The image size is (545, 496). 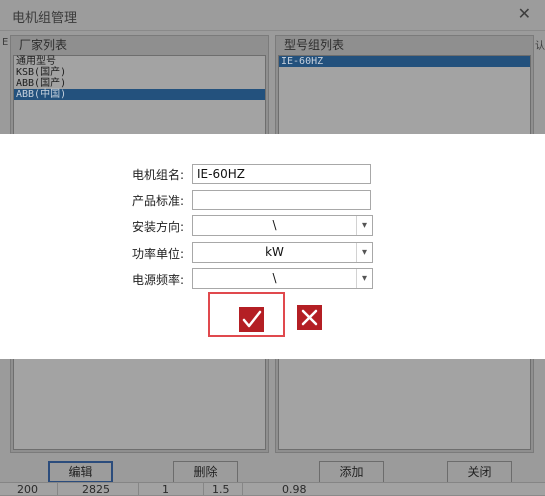 What do you see at coordinates (272, 15) in the screenshot?
I see `window-titlebar: 电机组管理 ✕` at bounding box center [272, 15].